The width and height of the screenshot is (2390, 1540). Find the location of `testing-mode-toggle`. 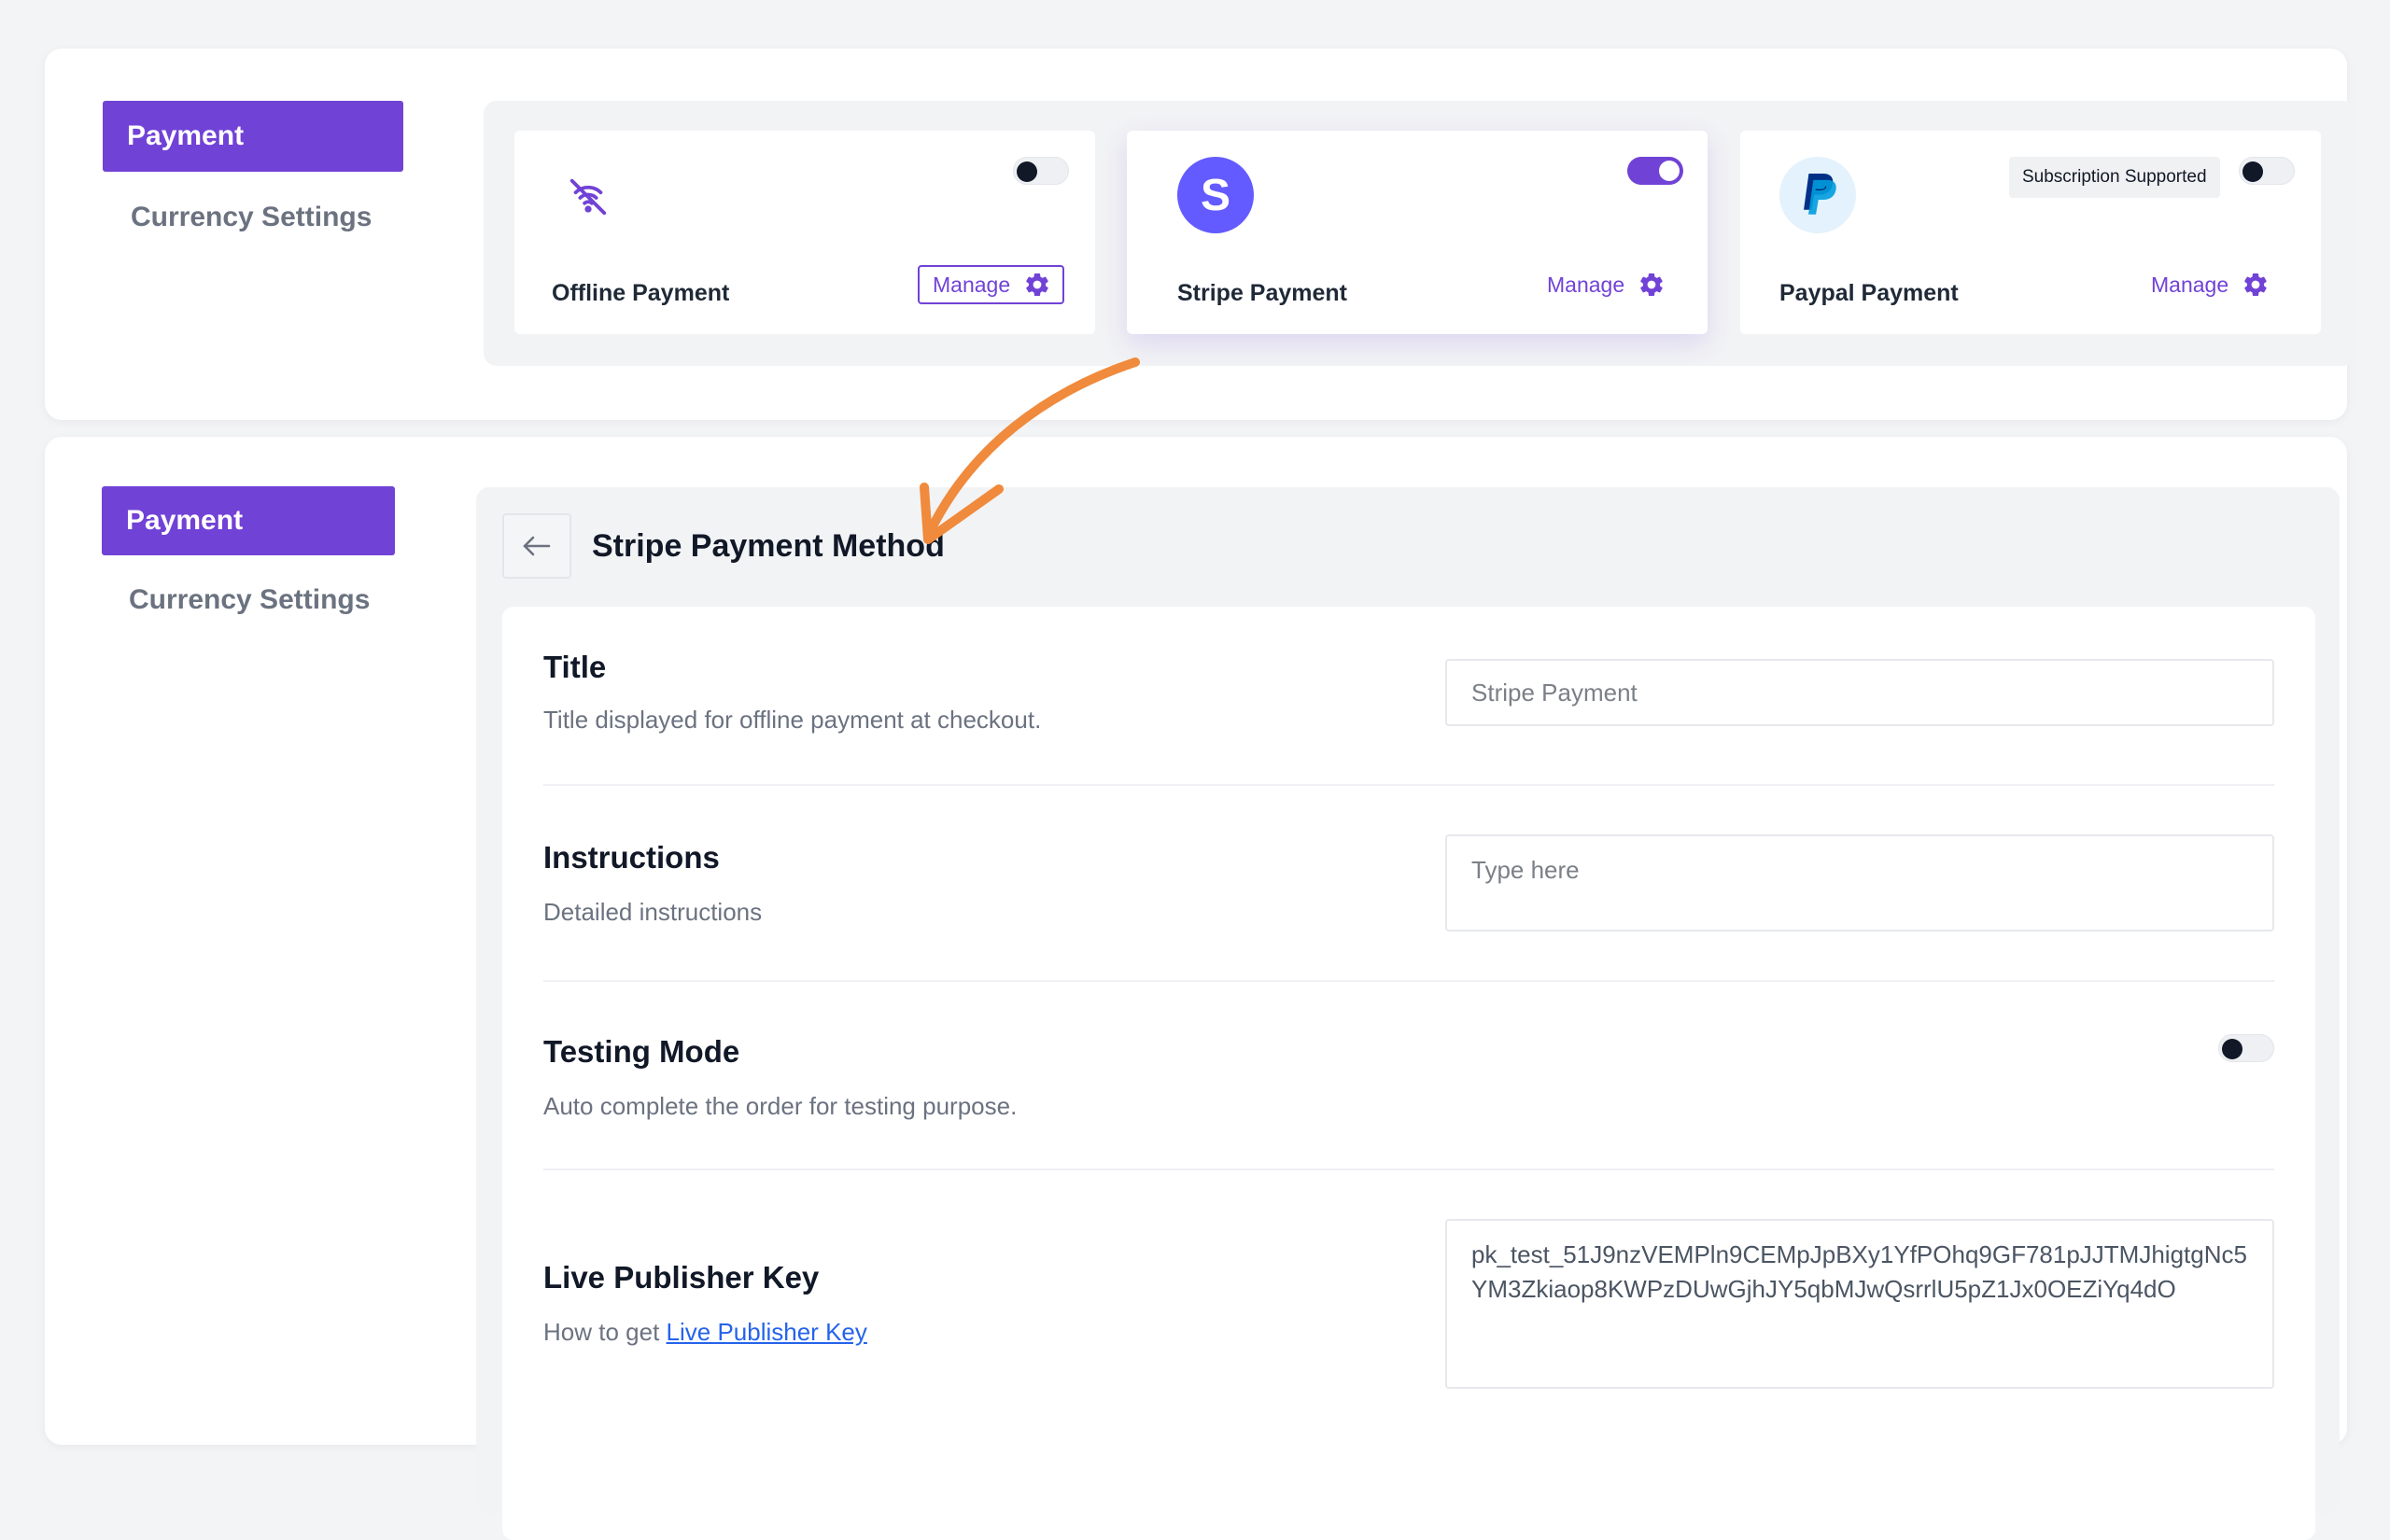

testing-mode-toggle is located at coordinates (2246, 1048).